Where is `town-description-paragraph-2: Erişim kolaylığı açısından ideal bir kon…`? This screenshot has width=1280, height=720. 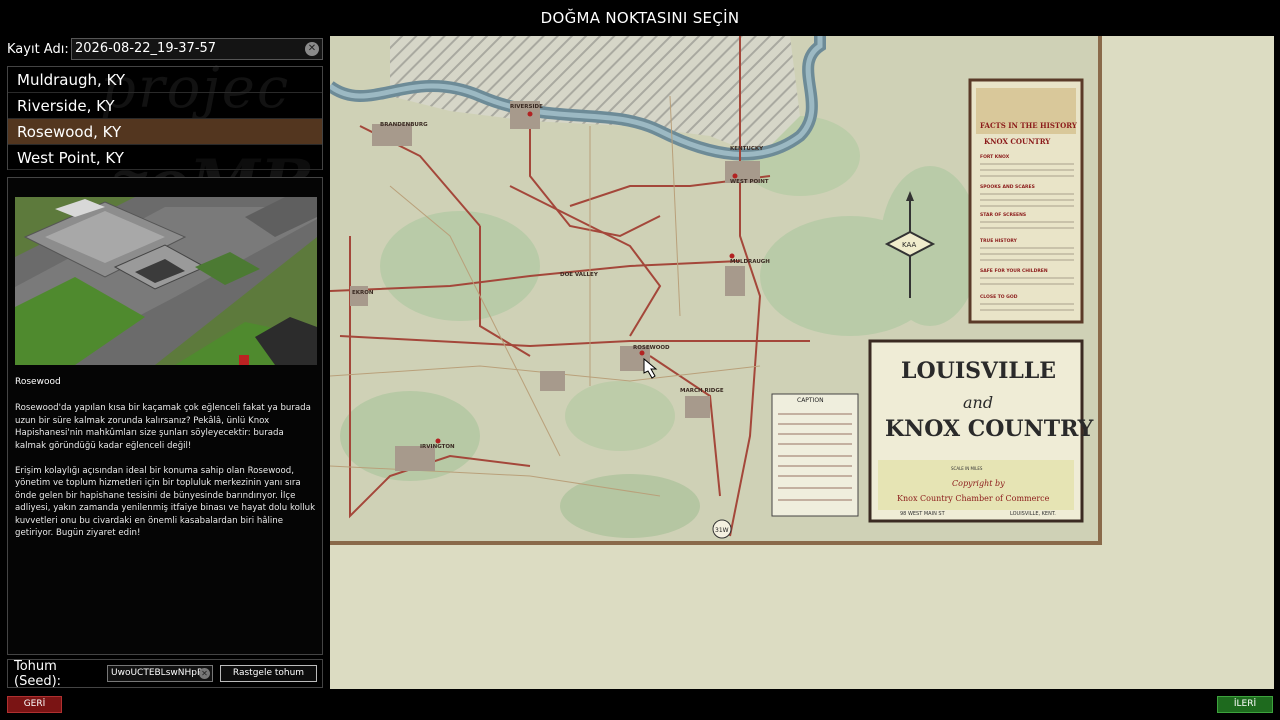
town-description-paragraph-2: Erişim kolaylığı açısından ideal bir kon… is located at coordinates (165, 502).